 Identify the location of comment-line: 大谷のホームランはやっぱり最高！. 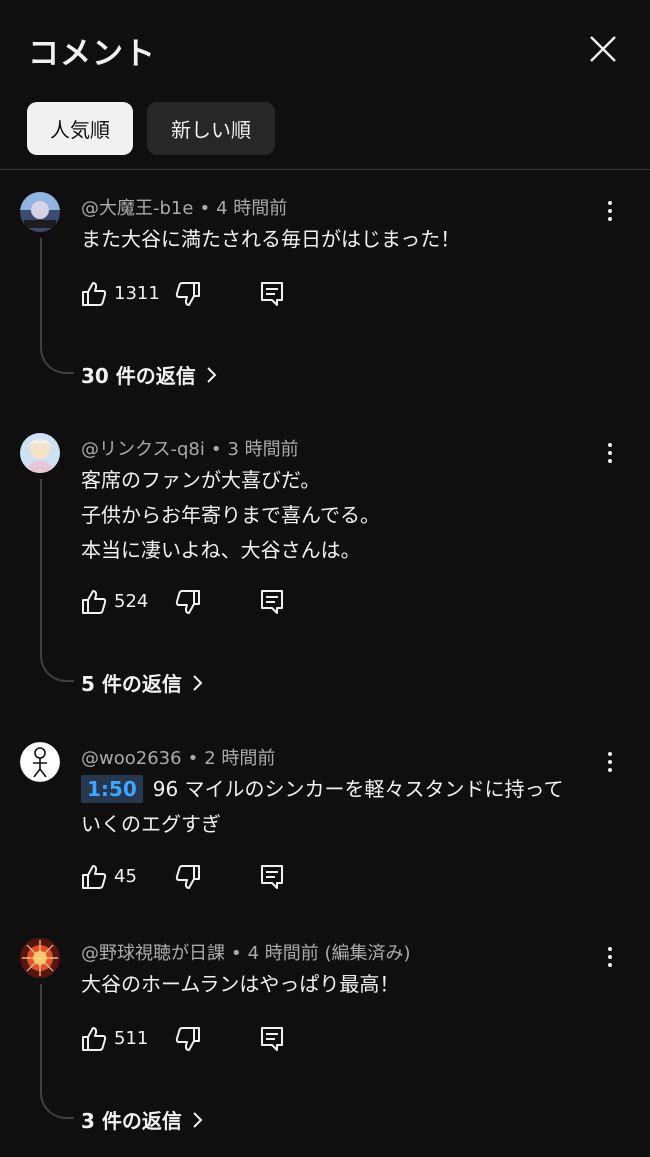
(240, 984).